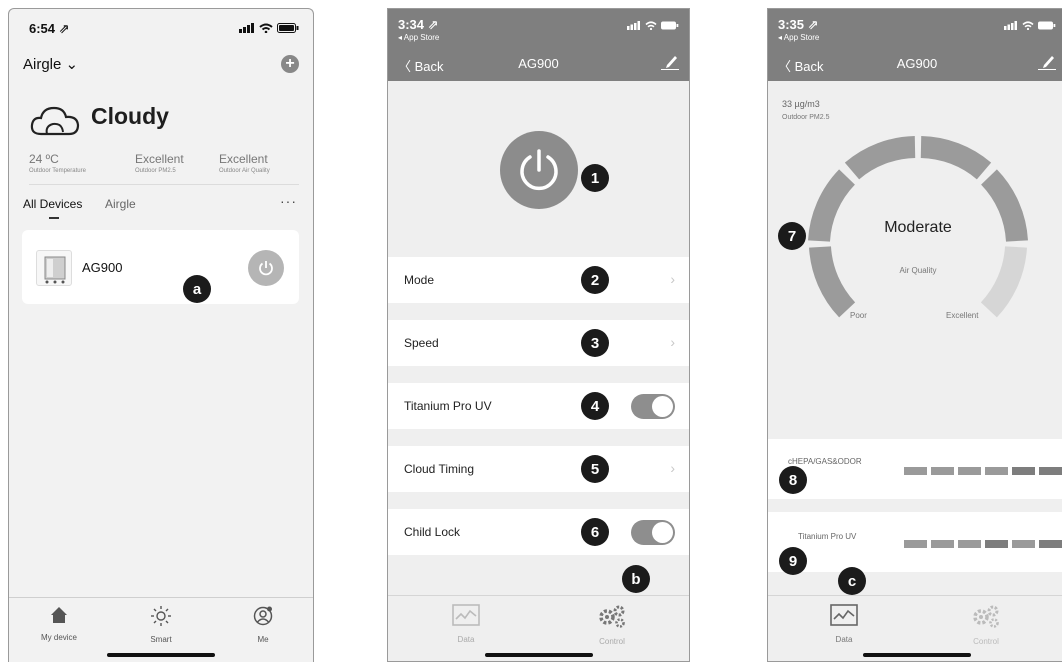 Image resolution: width=1062 pixels, height=662 pixels. What do you see at coordinates (448, 406) in the screenshot?
I see `row-label: Titanium Pro UV` at bounding box center [448, 406].